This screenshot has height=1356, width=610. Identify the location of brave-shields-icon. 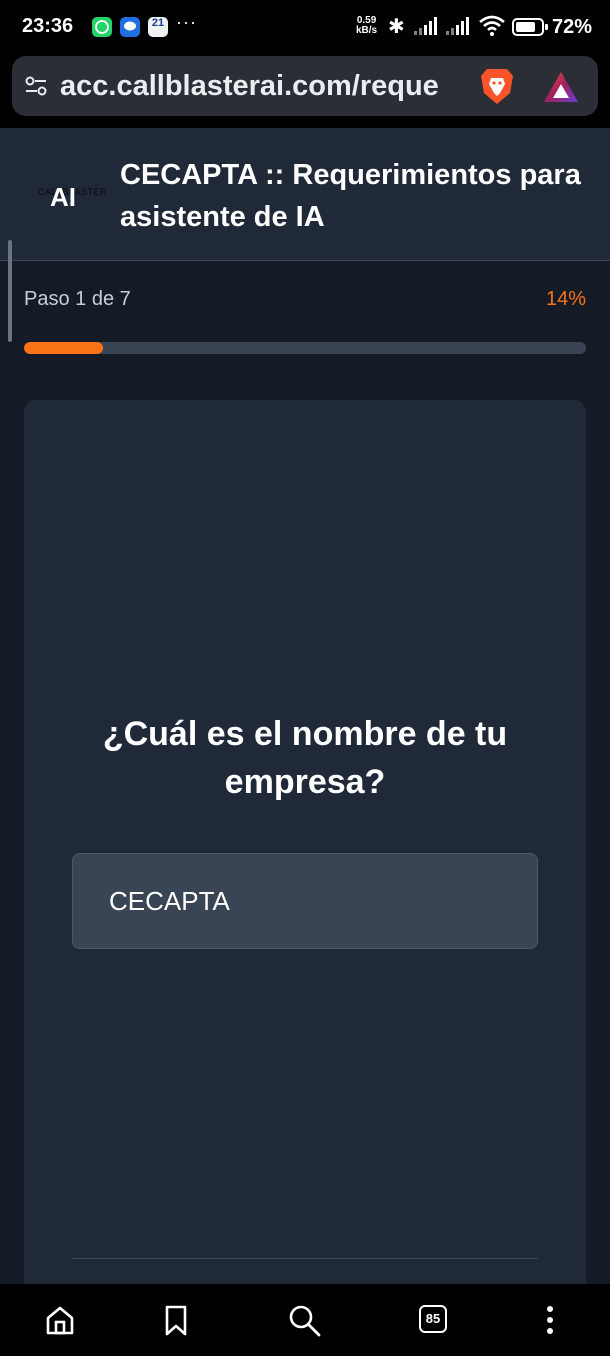
(497, 86).